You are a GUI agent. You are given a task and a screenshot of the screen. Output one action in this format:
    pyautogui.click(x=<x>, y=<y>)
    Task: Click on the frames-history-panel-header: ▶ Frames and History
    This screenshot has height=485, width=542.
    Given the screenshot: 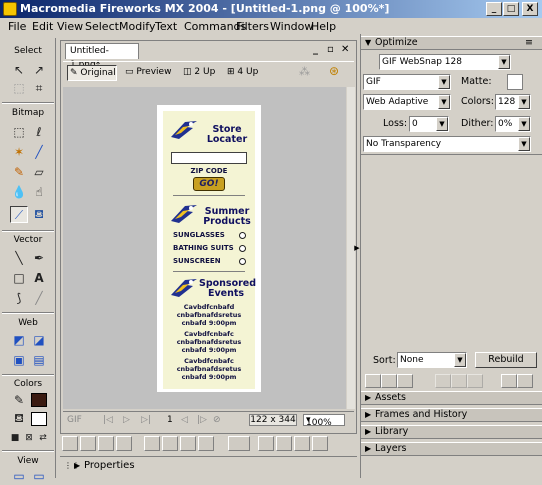 What is the action you would take?
    pyautogui.click(x=451, y=415)
    